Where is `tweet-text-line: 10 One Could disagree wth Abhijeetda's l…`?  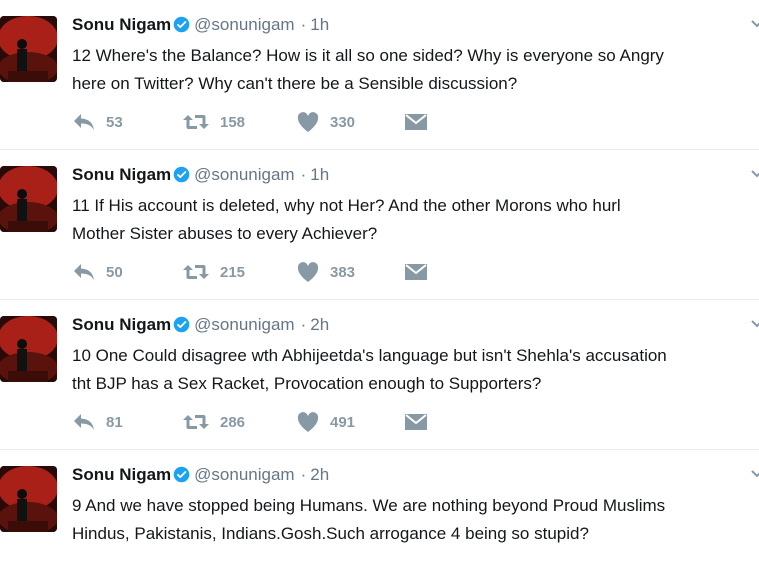
tweet-text-line: 10 One Could disagree wth Abhijeetda's l… is located at coordinates (369, 355).